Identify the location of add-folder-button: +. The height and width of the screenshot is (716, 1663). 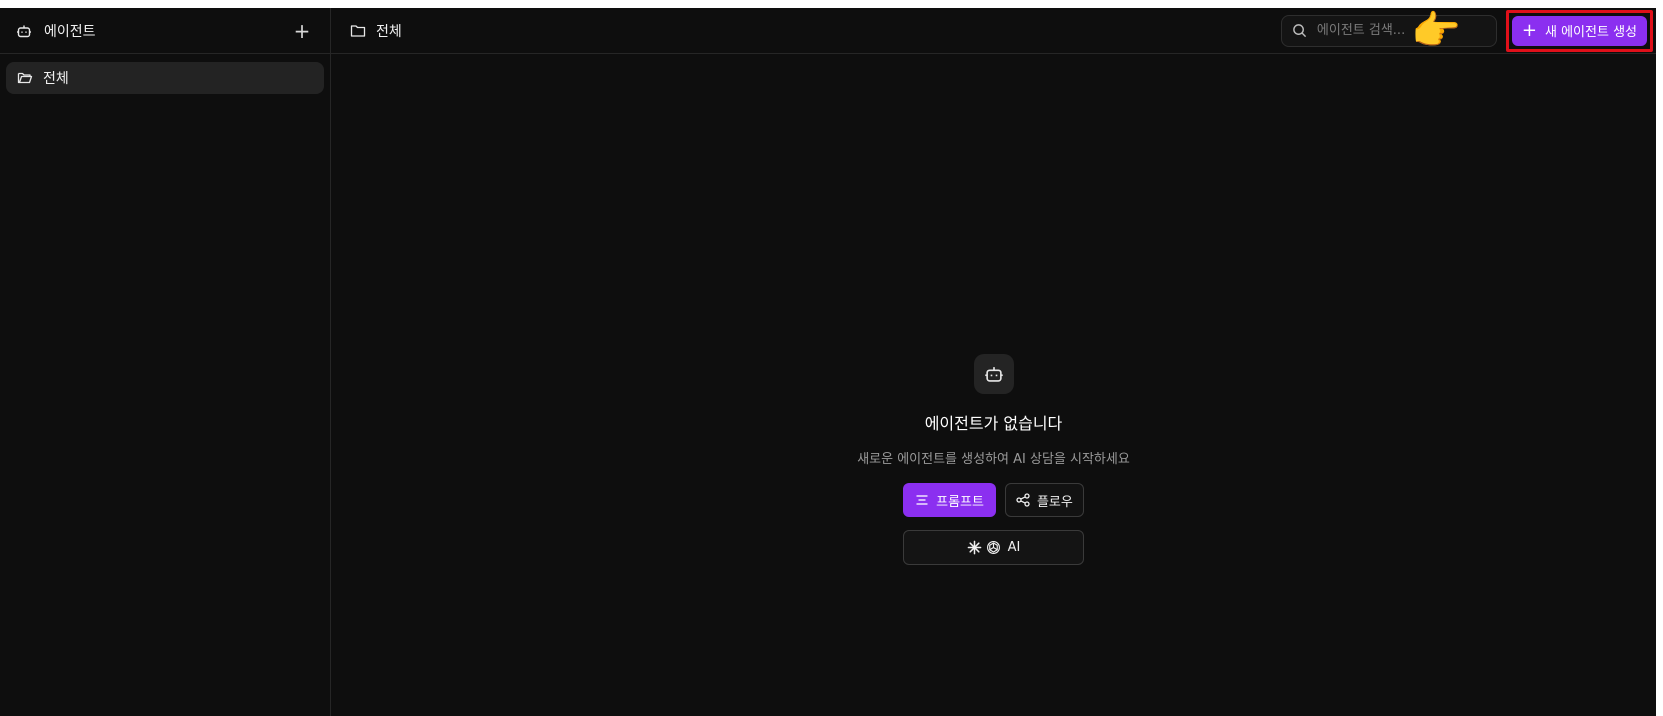
(302, 31).